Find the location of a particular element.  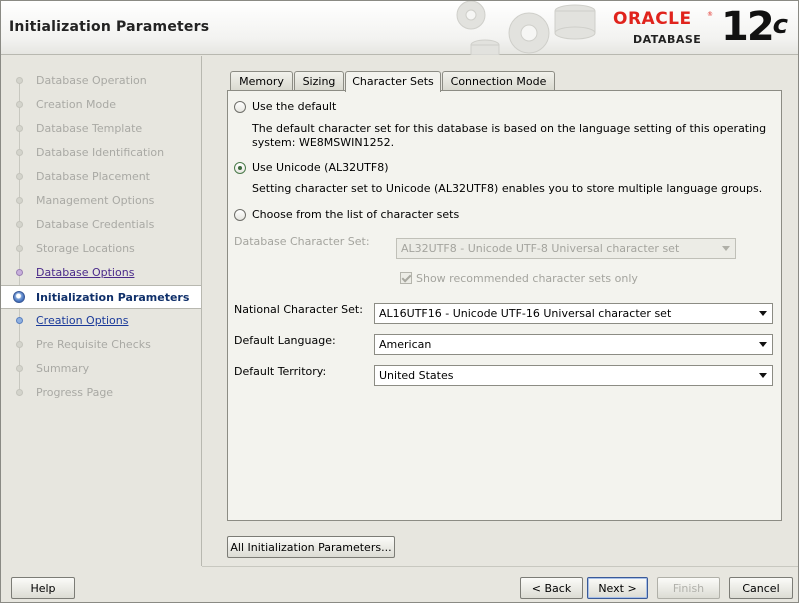

version-badge: 12c is located at coordinates (755, 27).